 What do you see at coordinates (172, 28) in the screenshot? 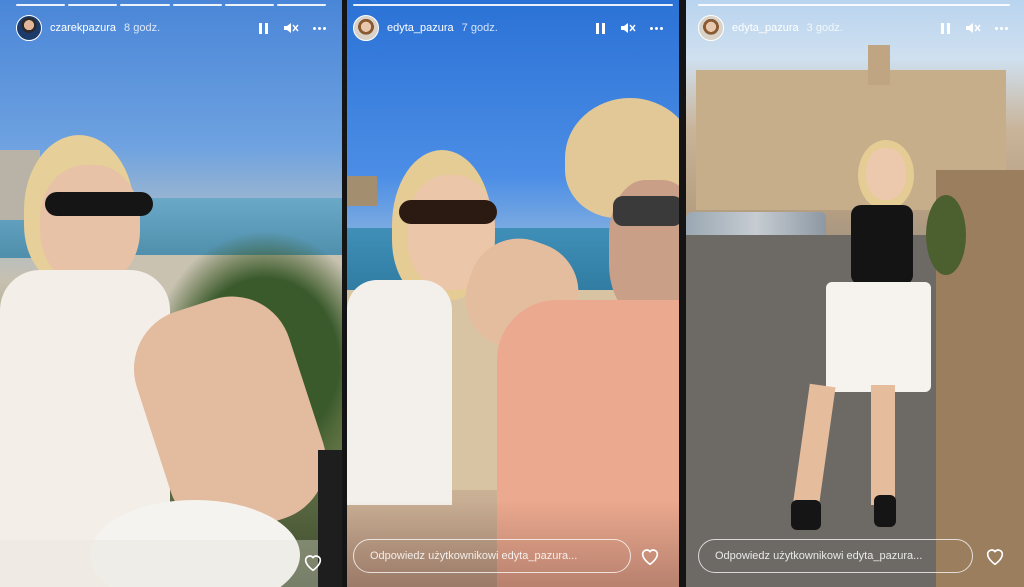
I see `story-header: czarekpazura 8 godz.` at bounding box center [172, 28].